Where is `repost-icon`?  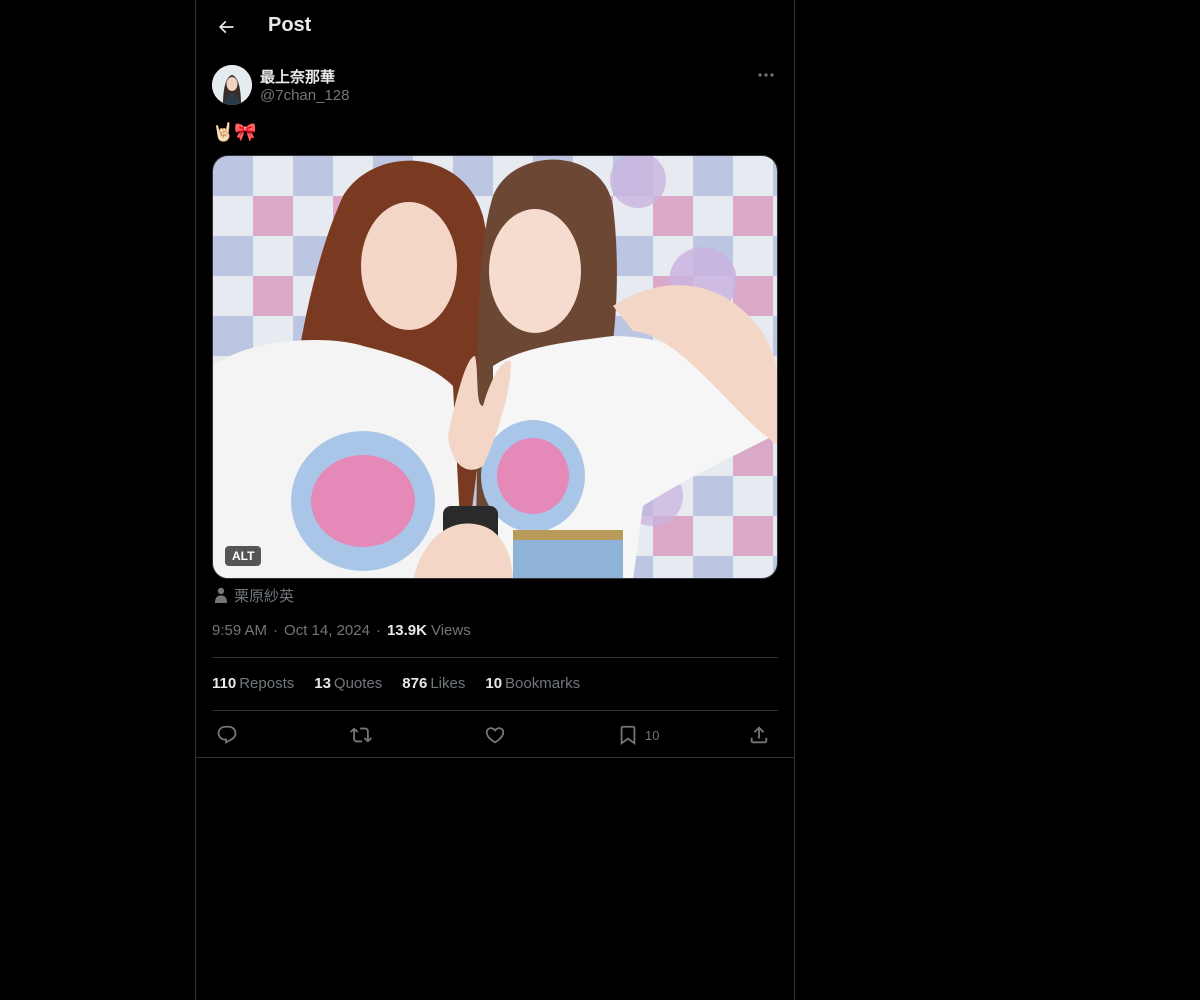 repost-icon is located at coordinates (361, 735).